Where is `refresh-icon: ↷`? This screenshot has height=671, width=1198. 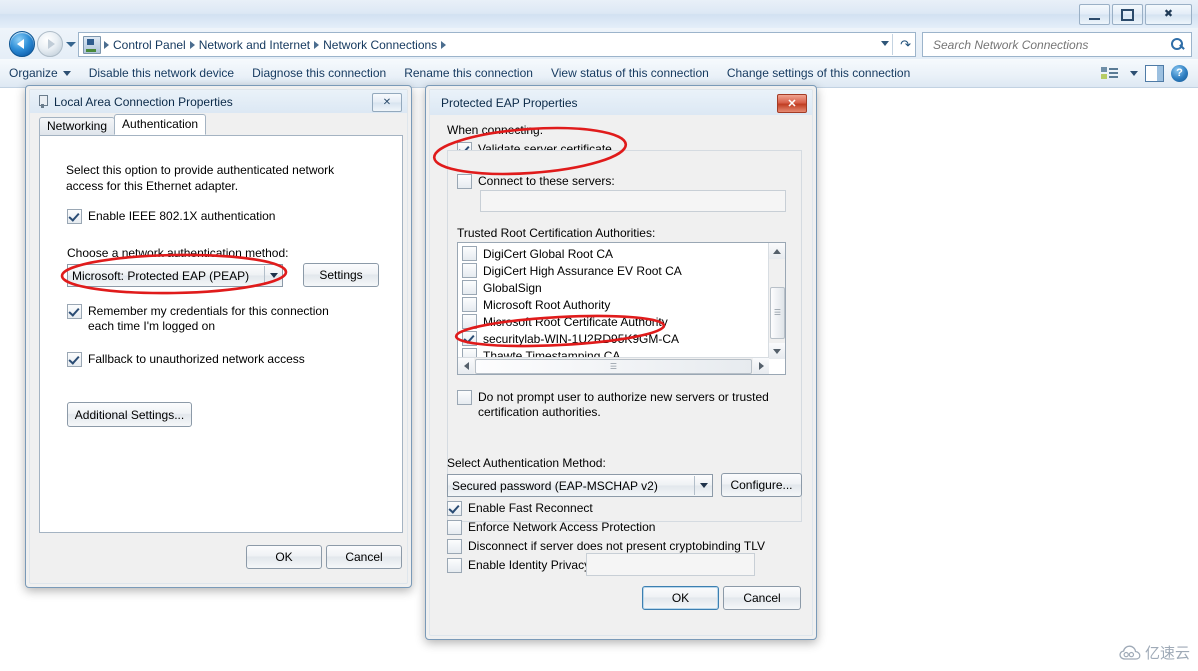 refresh-icon: ↷ is located at coordinates (905, 44).